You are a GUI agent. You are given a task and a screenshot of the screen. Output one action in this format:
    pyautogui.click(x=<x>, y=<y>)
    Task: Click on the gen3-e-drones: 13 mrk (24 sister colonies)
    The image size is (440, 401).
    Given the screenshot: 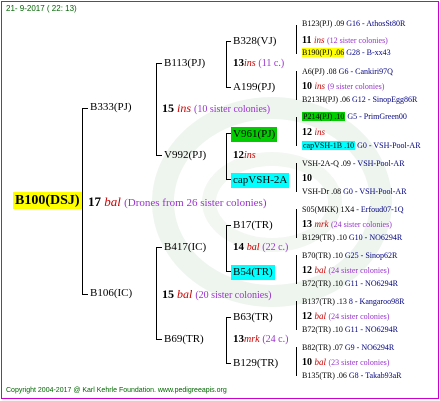 What is the action you would take?
    pyautogui.click(x=347, y=225)
    